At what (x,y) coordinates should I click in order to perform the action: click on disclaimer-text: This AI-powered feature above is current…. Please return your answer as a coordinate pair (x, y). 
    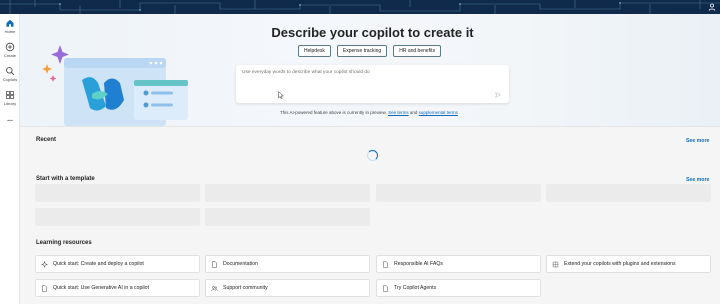
    Looking at the image, I should click on (333, 112).